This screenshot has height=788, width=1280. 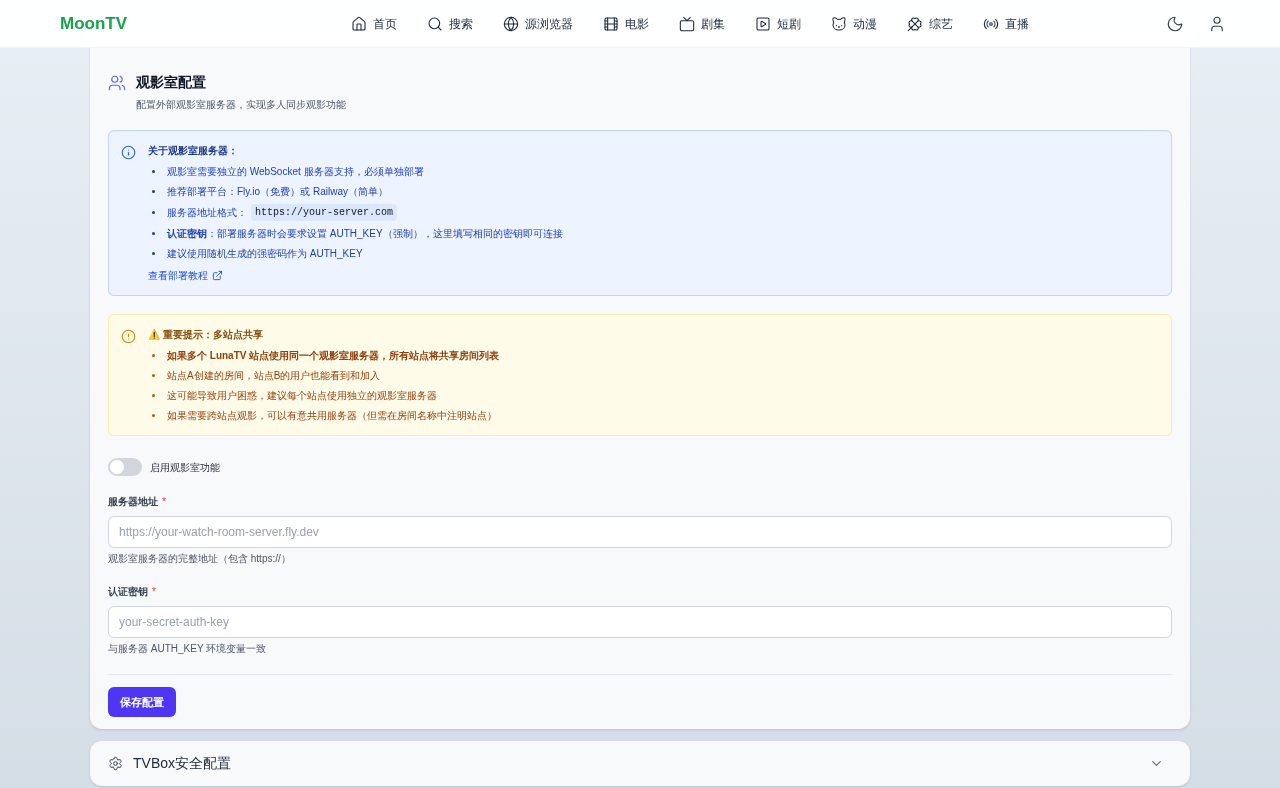 I want to click on code-text: https://your-server.com, so click(x=324, y=212).